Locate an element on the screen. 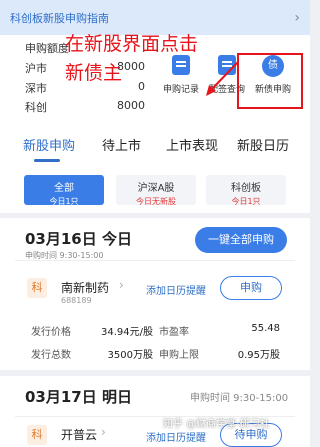 The width and height of the screenshot is (320, 447). filter-label: 沪深A股 is located at coordinates (156, 188).